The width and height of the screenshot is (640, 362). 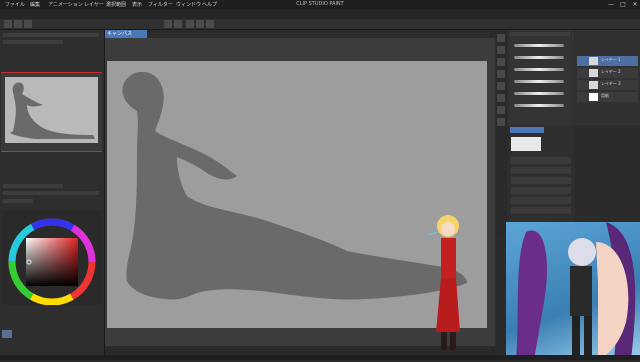 What do you see at coordinates (501, 110) in the screenshot?
I see `hand-icon` at bounding box center [501, 110].